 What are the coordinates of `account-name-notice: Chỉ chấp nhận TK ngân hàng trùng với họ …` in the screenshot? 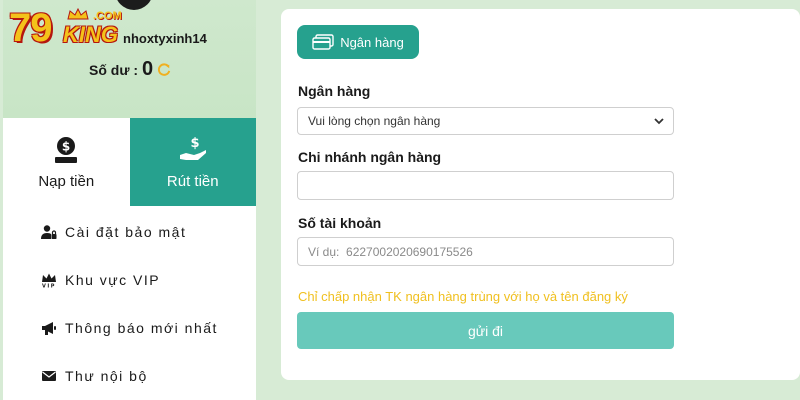 It's located at (463, 296).